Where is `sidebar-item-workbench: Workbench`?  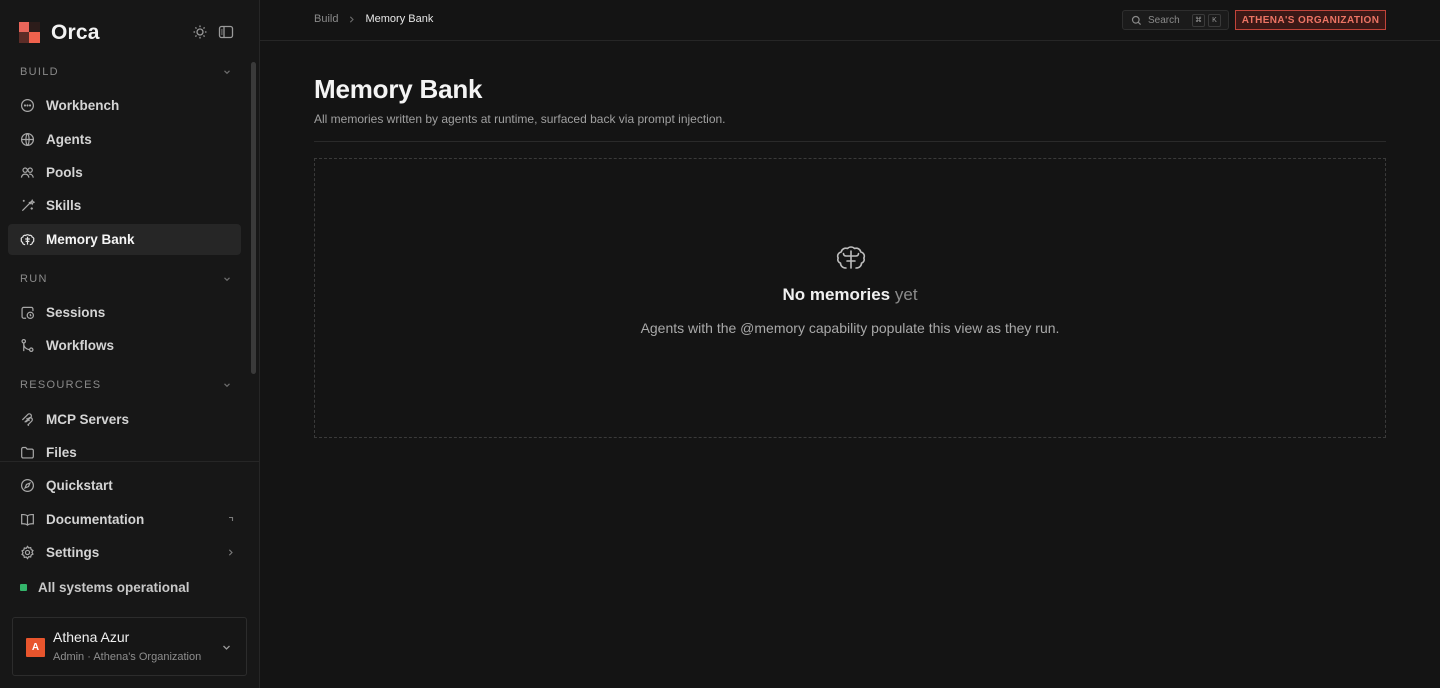 sidebar-item-workbench: Workbench is located at coordinates (124, 105).